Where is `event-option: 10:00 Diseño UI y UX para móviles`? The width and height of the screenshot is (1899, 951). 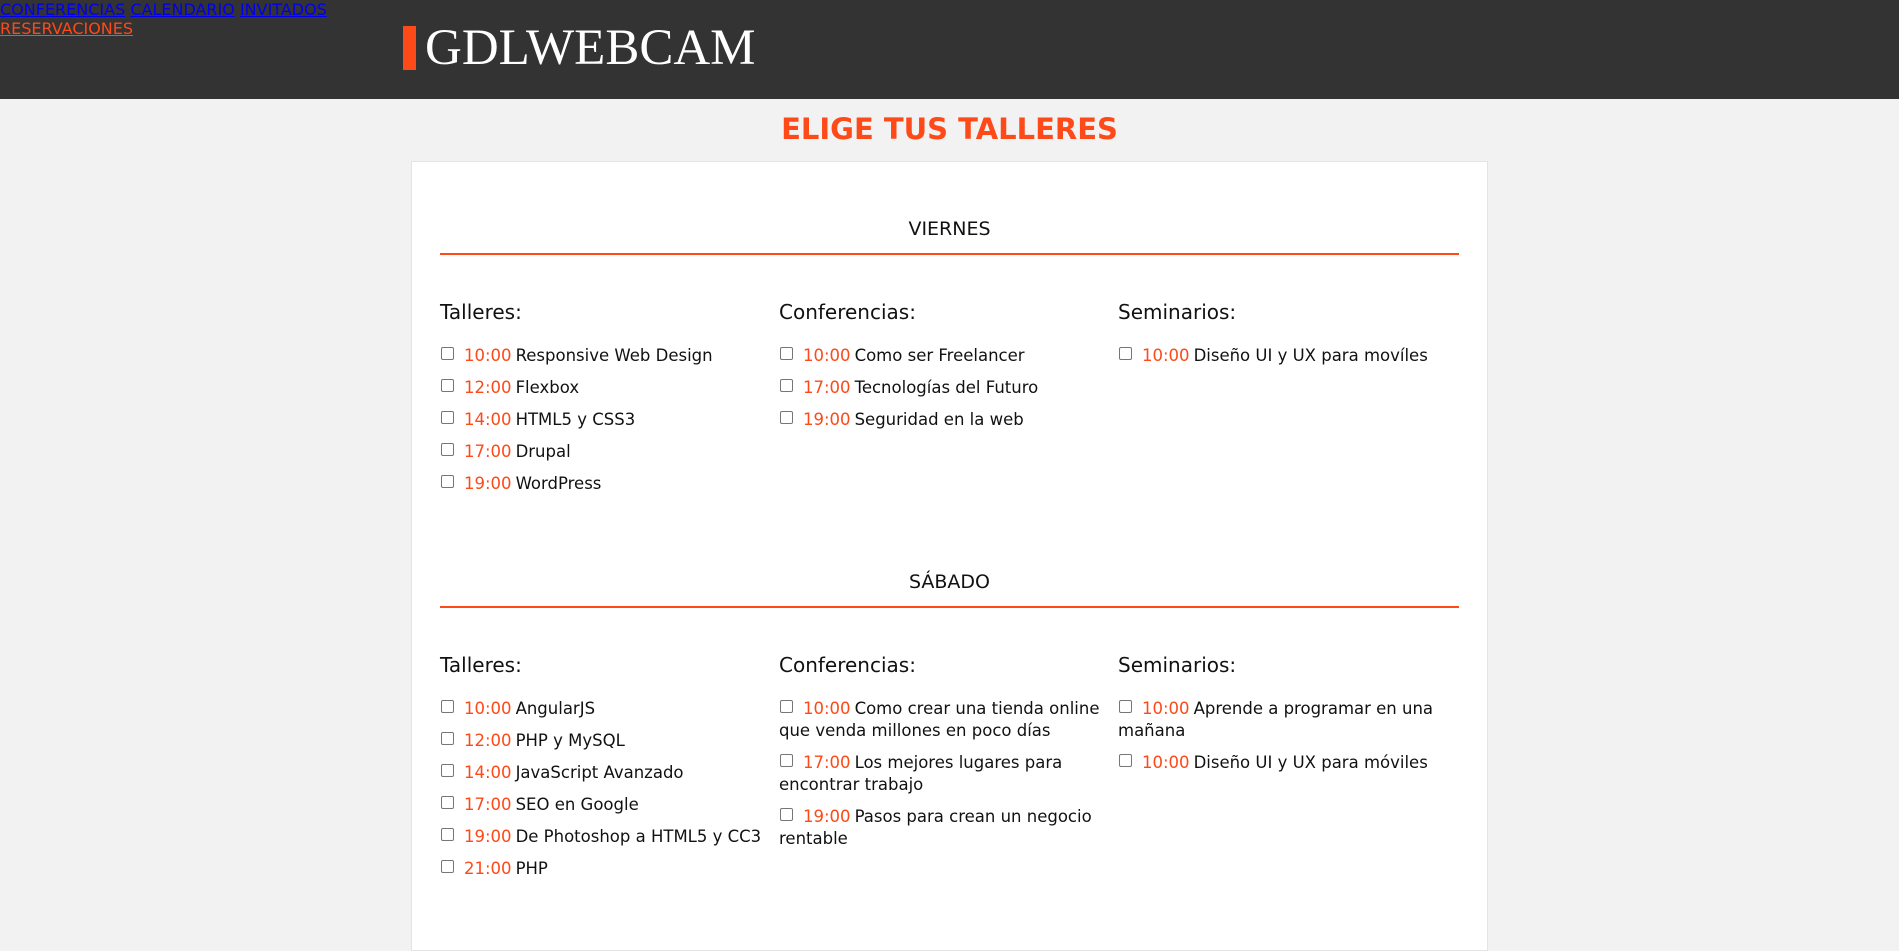 event-option: 10:00 Diseño UI y UX para móviles is located at coordinates (1286, 763).